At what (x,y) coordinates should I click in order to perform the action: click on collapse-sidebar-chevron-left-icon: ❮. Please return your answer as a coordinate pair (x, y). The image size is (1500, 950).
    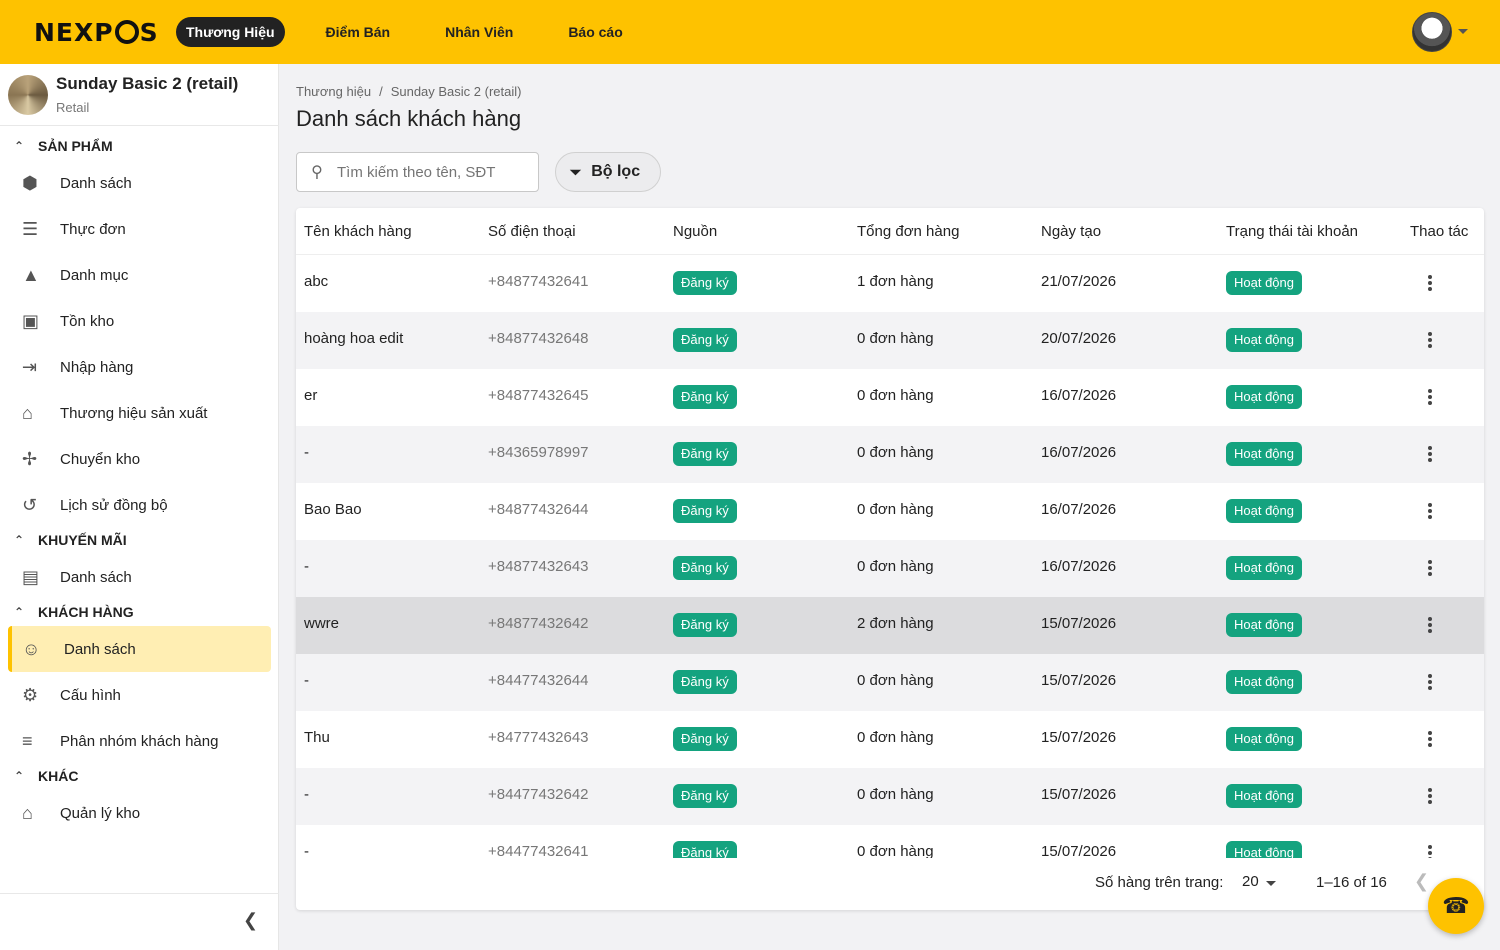
    Looking at the image, I should click on (250, 920).